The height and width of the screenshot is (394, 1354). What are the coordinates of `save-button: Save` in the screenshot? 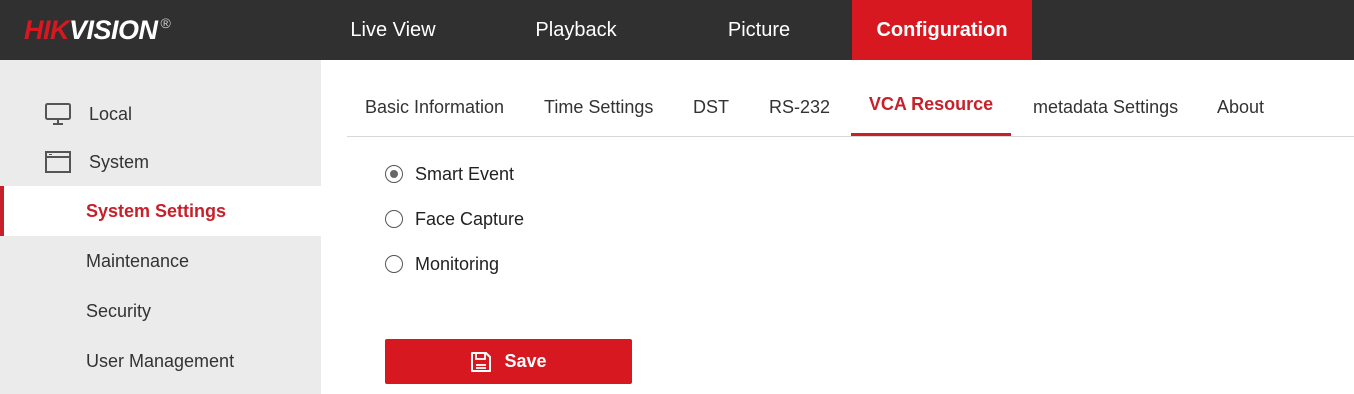 It's located at (508, 361).